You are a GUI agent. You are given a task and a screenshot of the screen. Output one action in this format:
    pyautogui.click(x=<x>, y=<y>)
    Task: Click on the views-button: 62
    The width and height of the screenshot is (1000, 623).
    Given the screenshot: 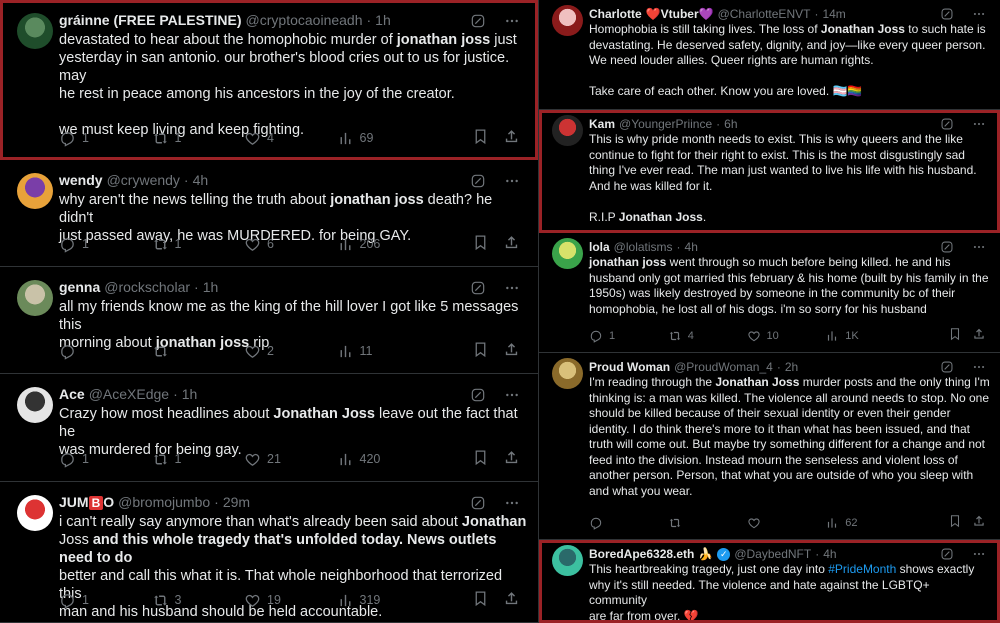 What is the action you would take?
    pyautogui.click(x=864, y=523)
    